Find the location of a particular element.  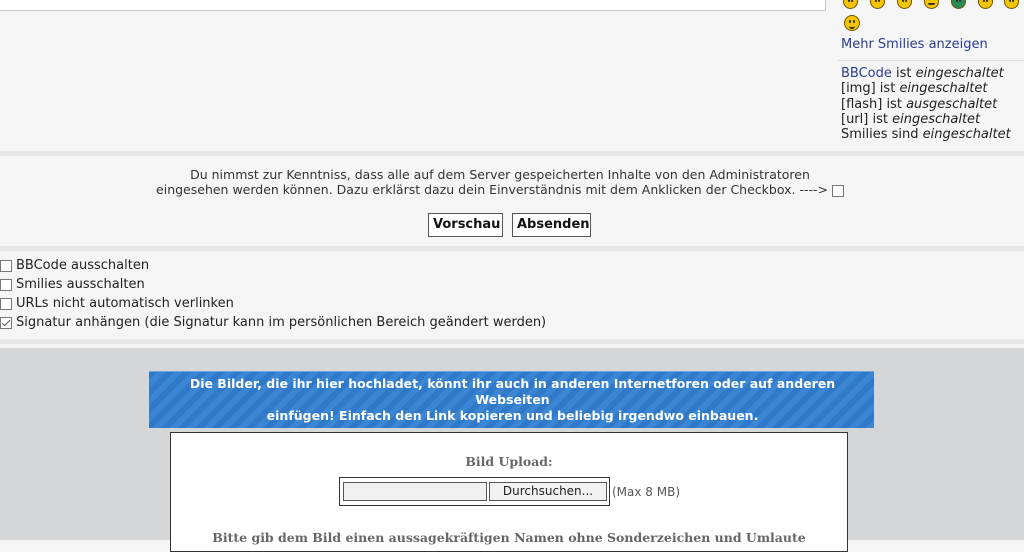

url-status: [url] ist eingeschaltet is located at coordinates (910, 119).